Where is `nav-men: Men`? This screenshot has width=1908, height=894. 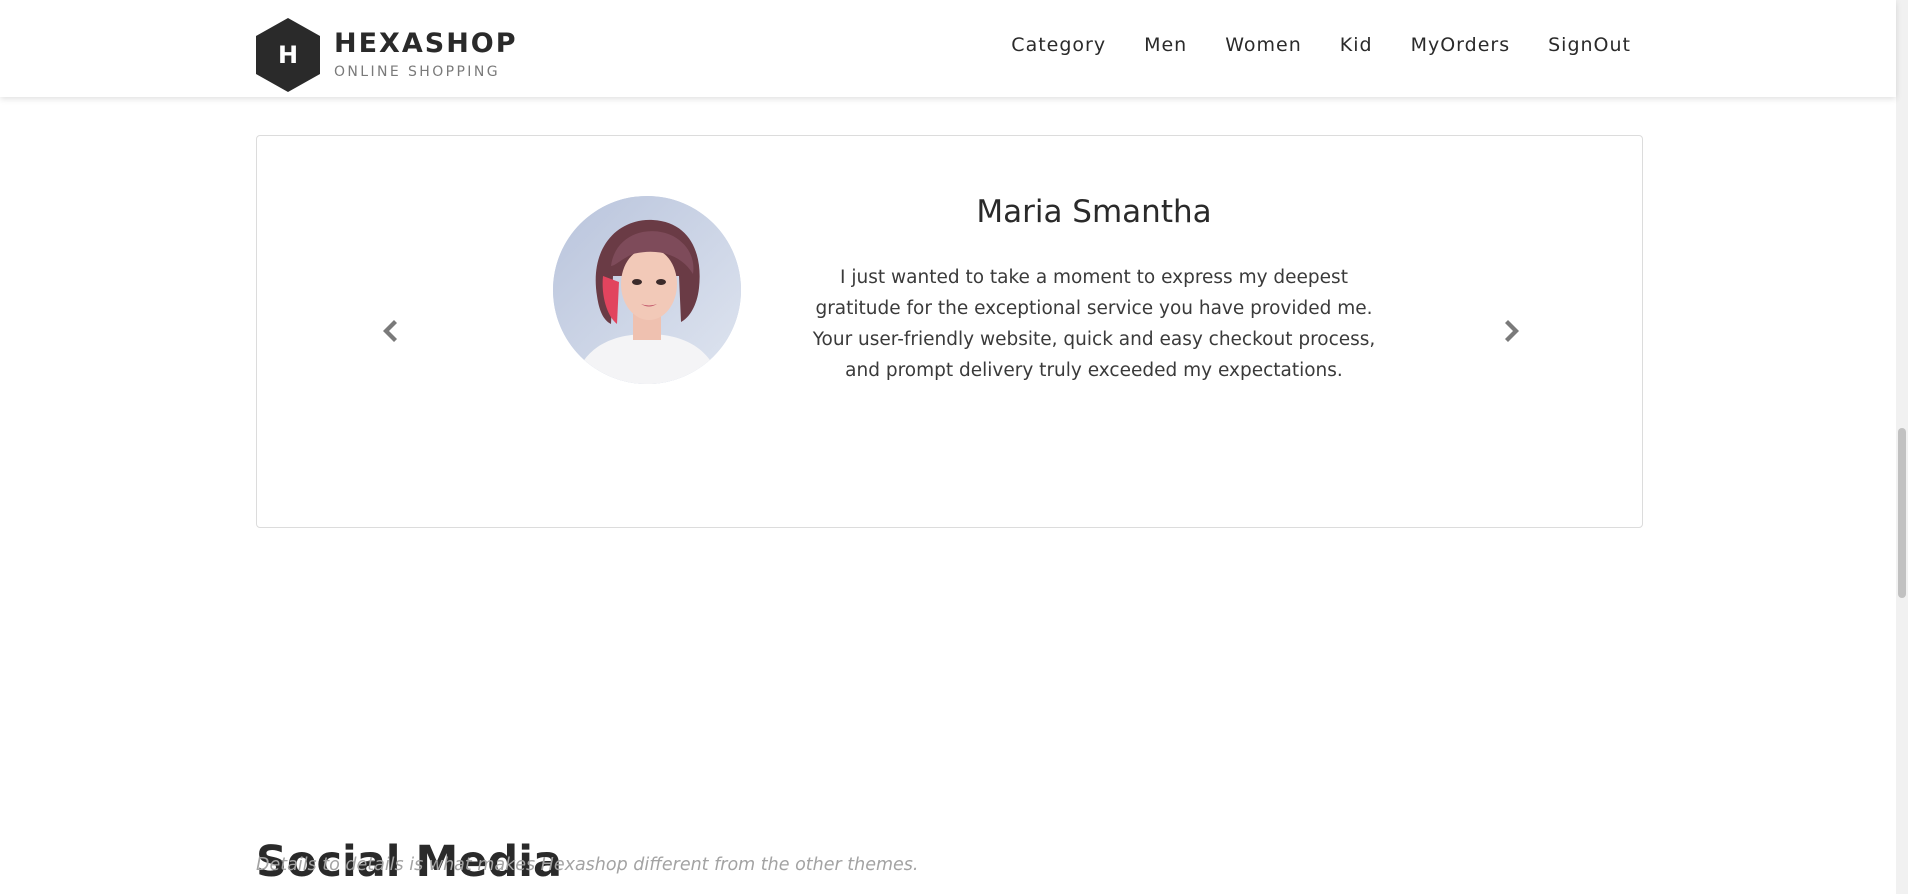 nav-men: Men is located at coordinates (1165, 45).